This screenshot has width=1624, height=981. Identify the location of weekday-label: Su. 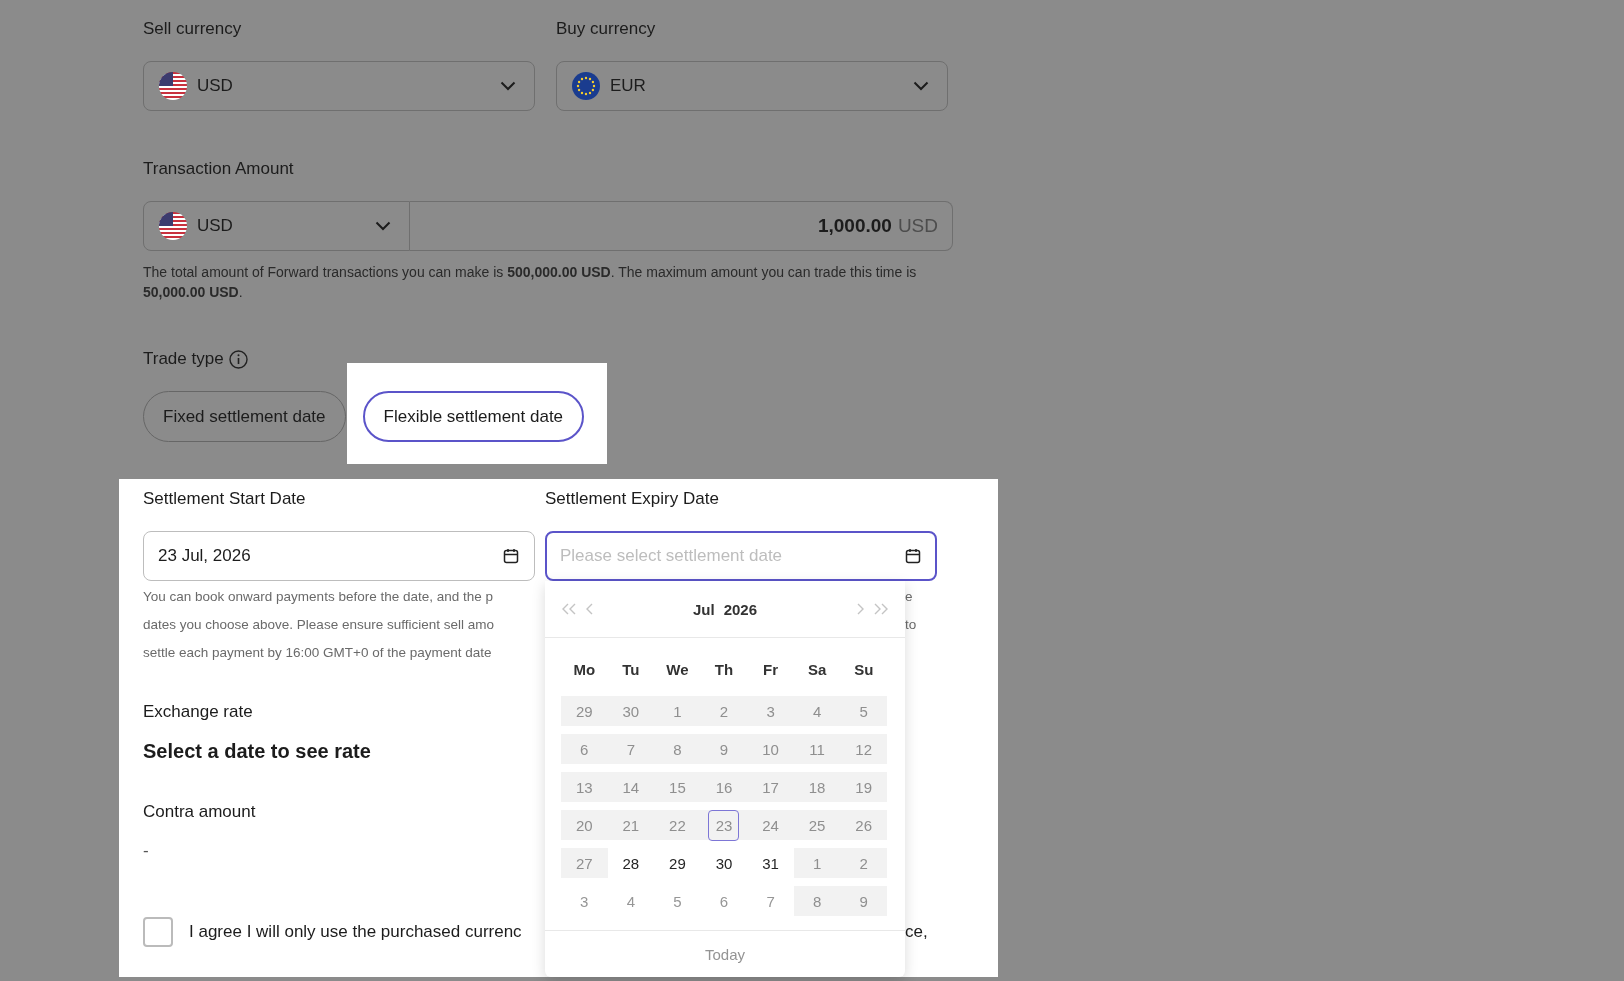
(864, 669).